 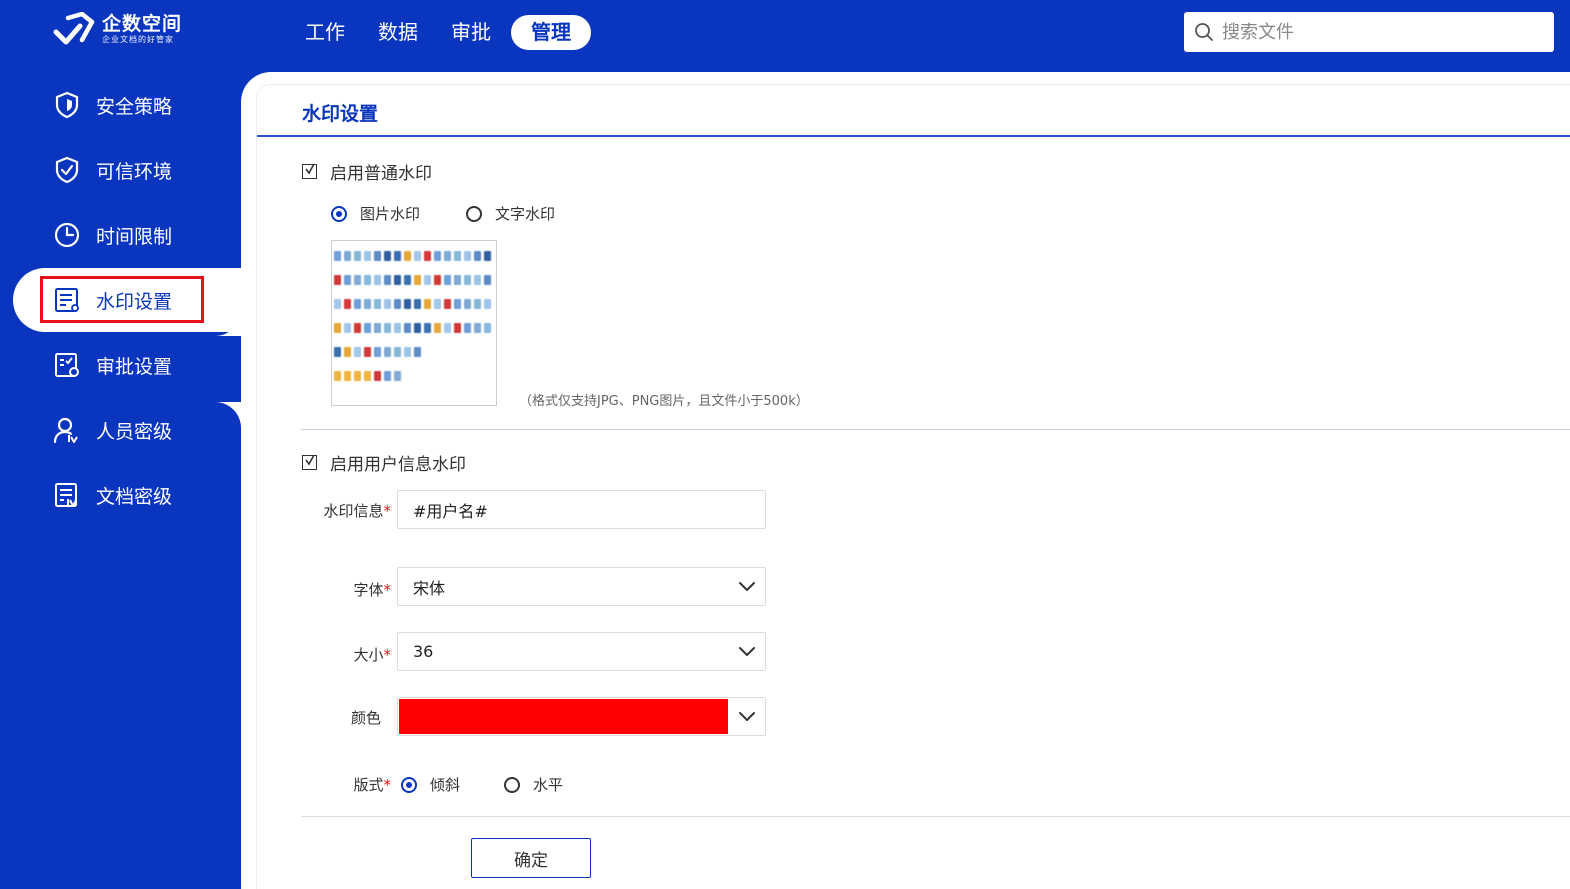 I want to click on app-logo: 企数空间 企业文档的好管家, so click(x=117, y=29).